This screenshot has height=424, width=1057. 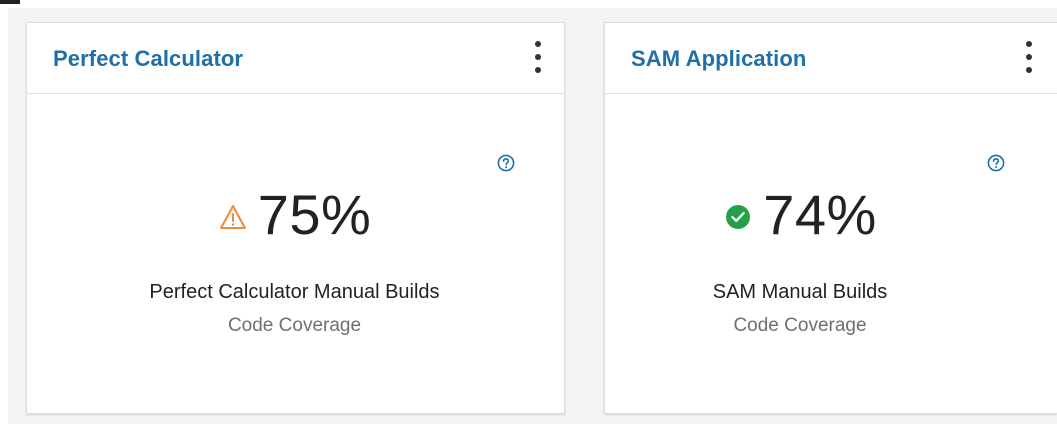 I want to click on clipped-header-text, so click(x=10, y=2).